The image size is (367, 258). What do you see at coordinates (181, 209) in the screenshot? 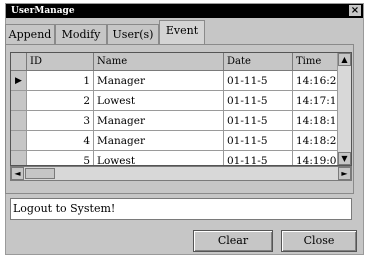
I see `status-message-box: Logout to System!` at bounding box center [181, 209].